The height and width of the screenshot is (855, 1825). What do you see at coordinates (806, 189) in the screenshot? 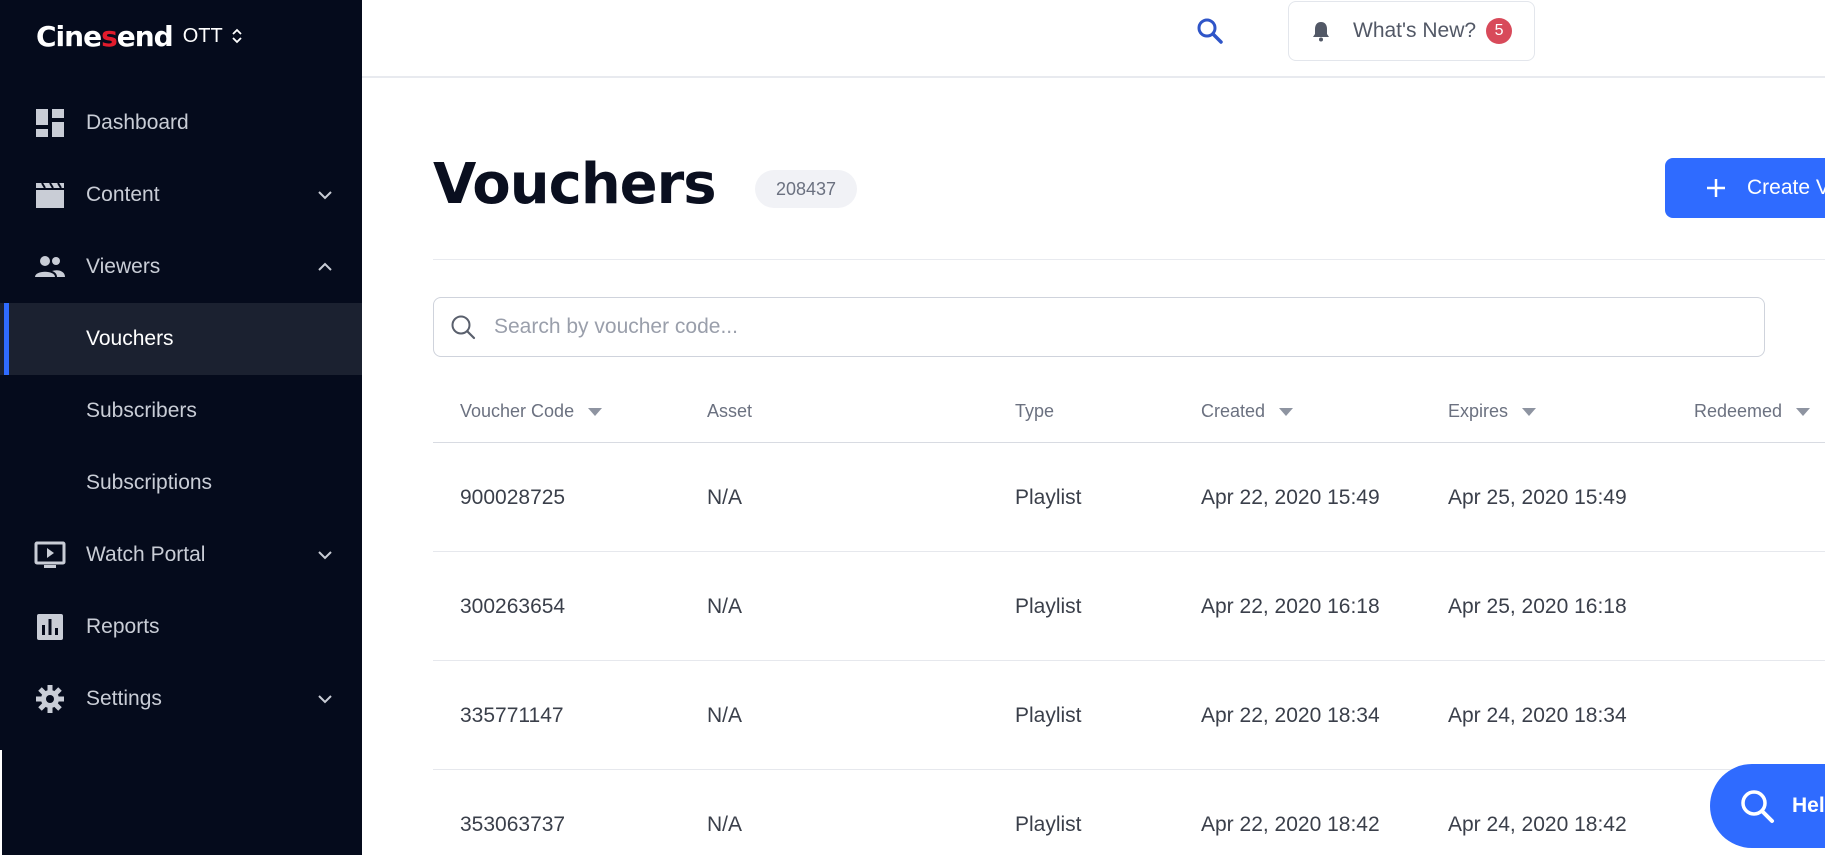
I see `voucher-count-badge: 208437` at bounding box center [806, 189].